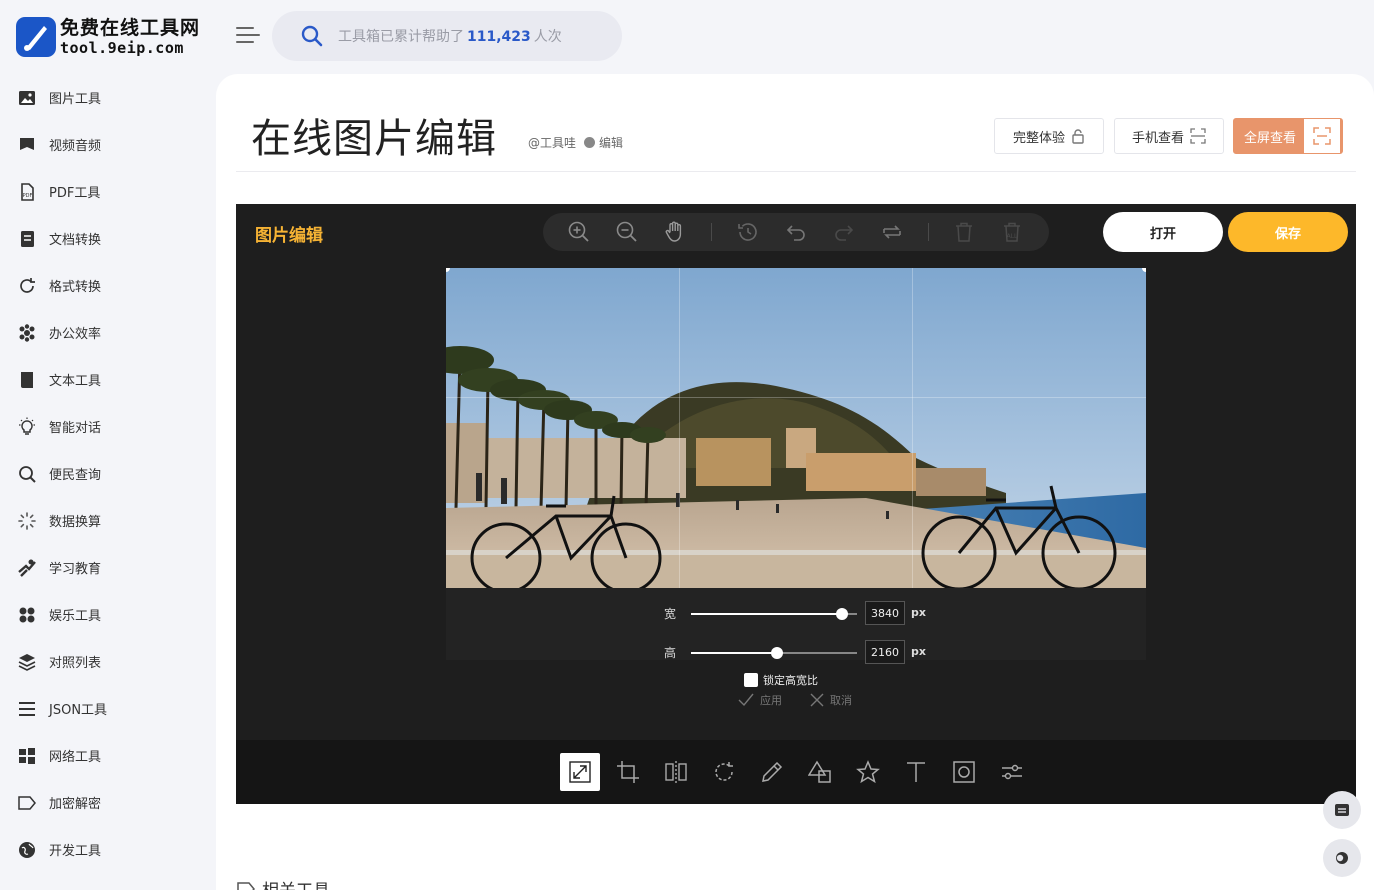 The height and width of the screenshot is (890, 1374). I want to click on close-icon, so click(817, 700).